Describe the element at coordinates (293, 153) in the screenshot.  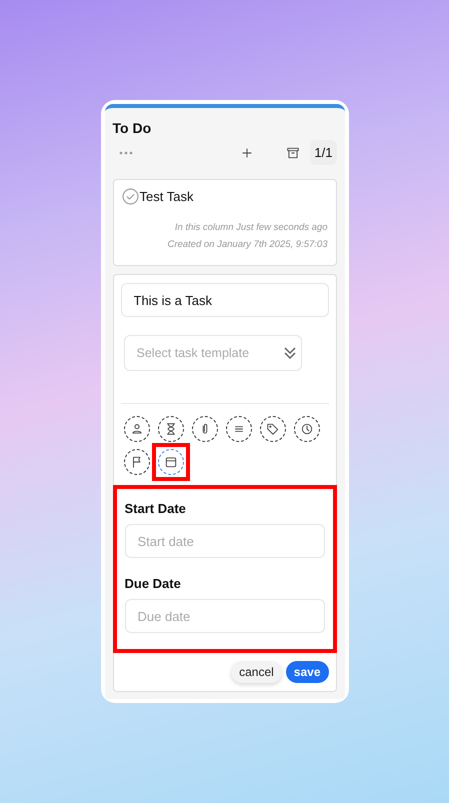
I see `archive-icon` at that location.